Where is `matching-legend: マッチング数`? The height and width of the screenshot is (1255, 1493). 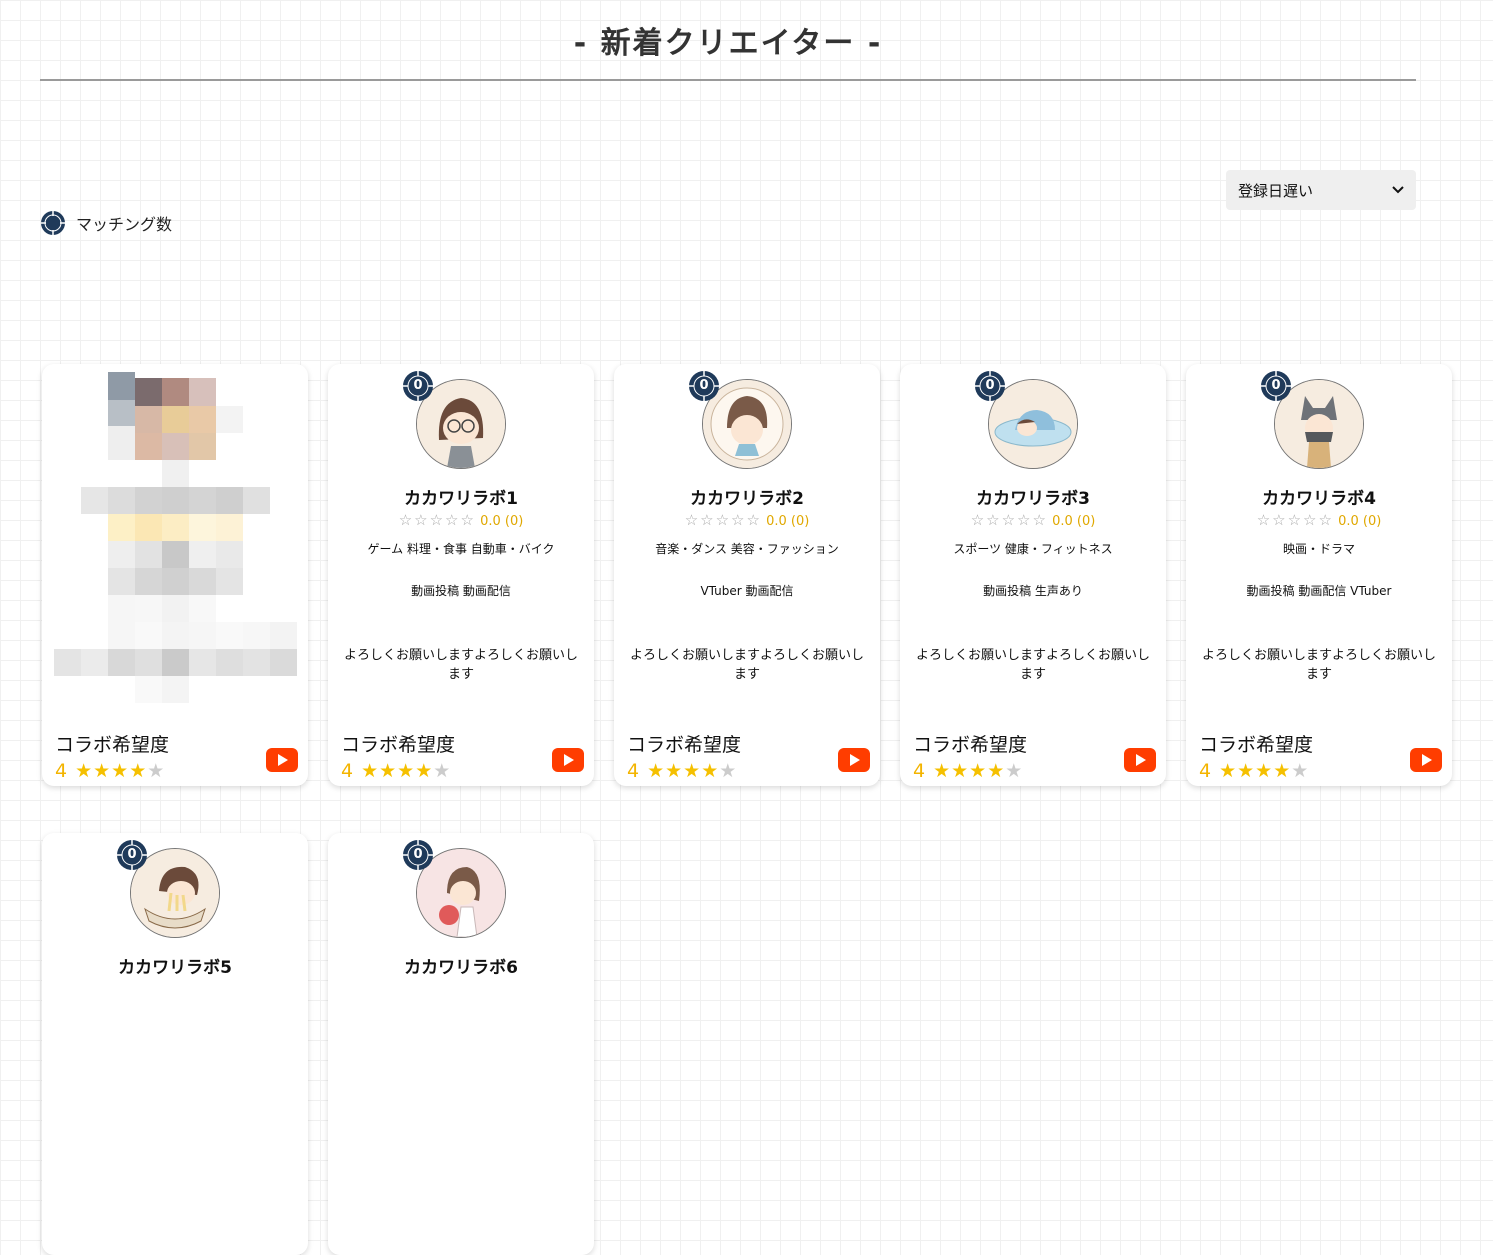 matching-legend: マッチング数 is located at coordinates (106, 223).